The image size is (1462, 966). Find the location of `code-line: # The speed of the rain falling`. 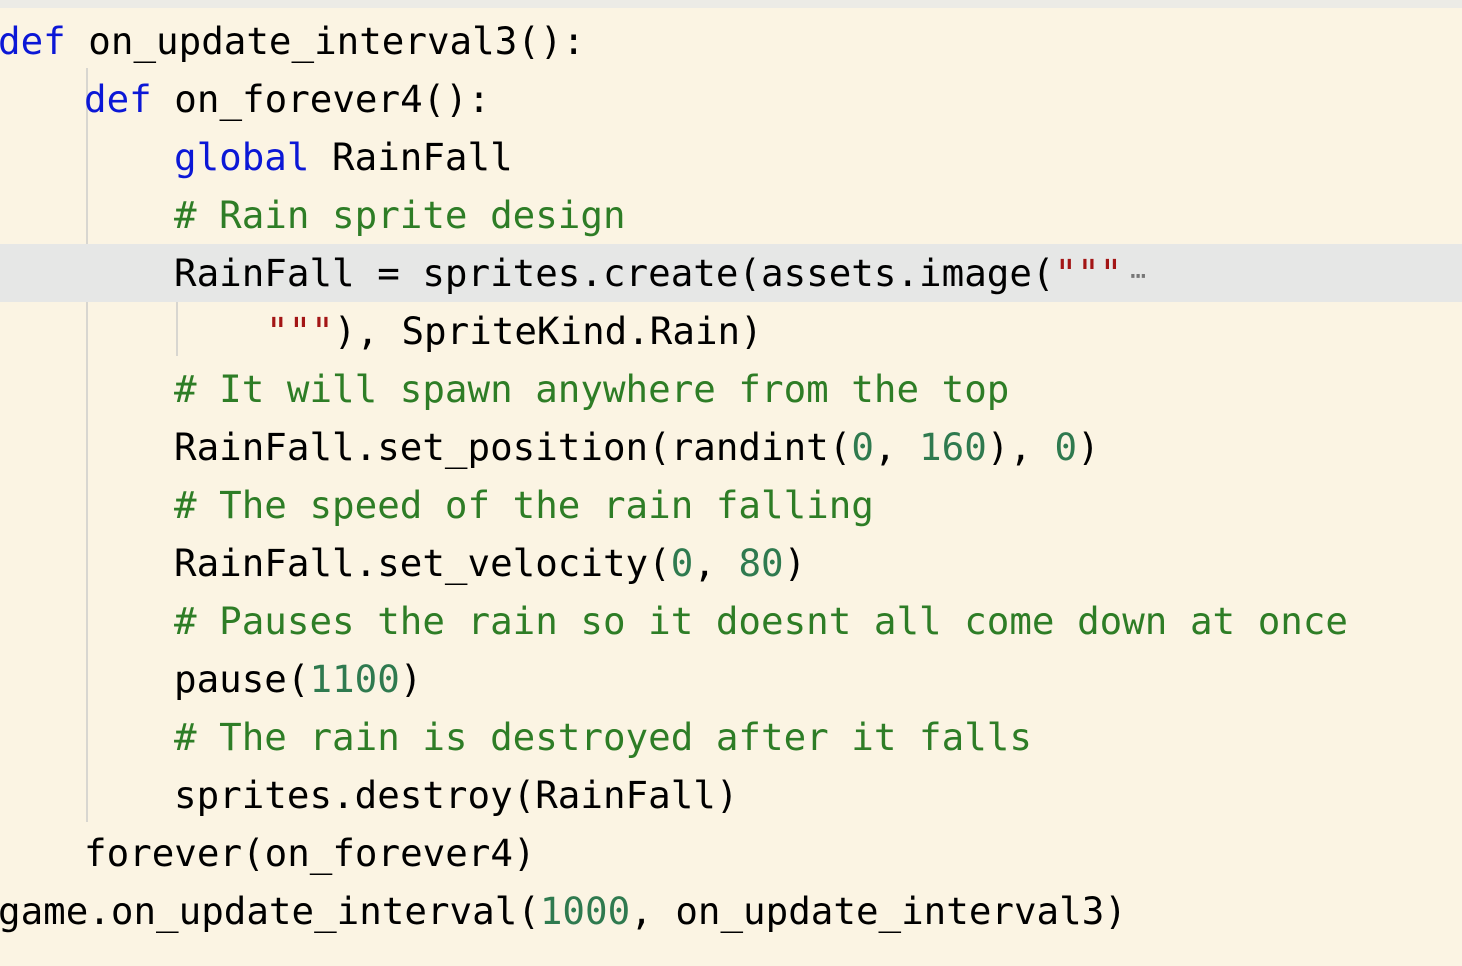

code-line: # The speed of the rain falling is located at coordinates (731, 505).